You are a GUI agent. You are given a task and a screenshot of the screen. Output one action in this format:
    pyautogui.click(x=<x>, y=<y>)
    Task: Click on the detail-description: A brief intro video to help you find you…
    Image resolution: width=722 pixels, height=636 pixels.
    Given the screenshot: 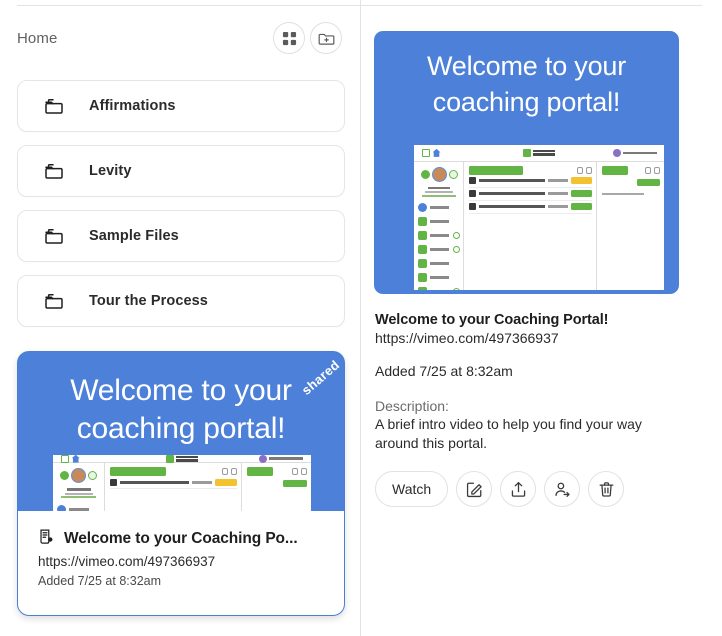 What is the action you would take?
    pyautogui.click(x=508, y=433)
    